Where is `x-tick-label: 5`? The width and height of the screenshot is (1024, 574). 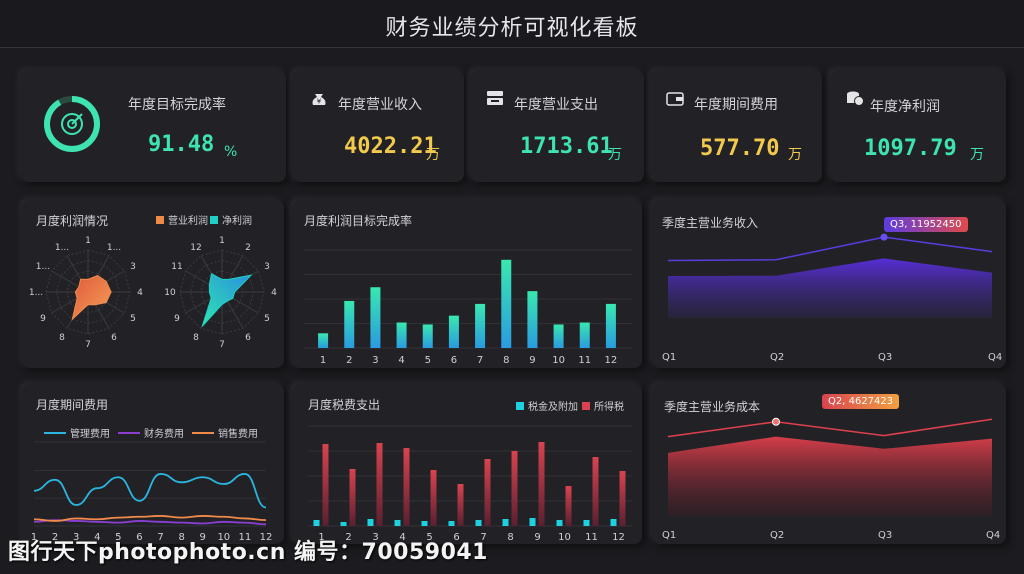 x-tick-label: 5 is located at coordinates (428, 360).